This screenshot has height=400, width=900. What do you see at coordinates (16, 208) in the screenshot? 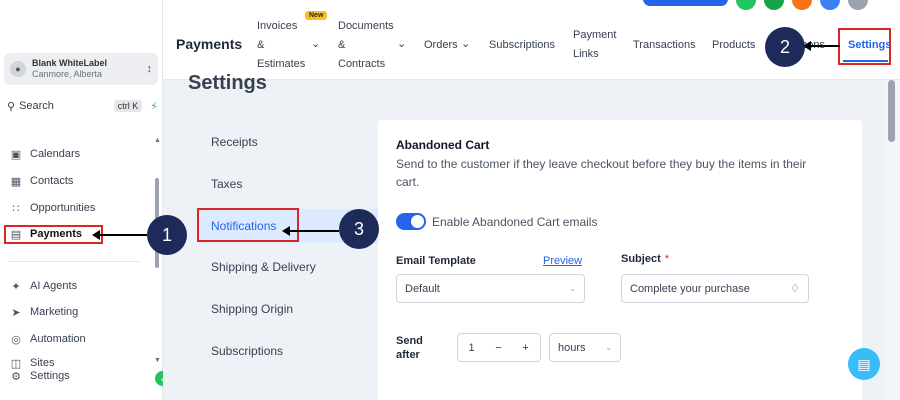
I see `opportunities-icon: ∷` at bounding box center [16, 208].